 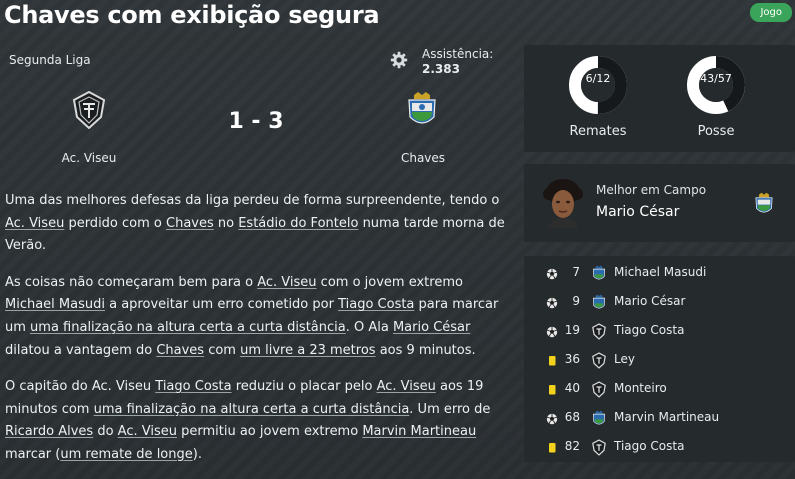 What do you see at coordinates (50, 60) in the screenshot?
I see `league-name: Segunda Liga` at bounding box center [50, 60].